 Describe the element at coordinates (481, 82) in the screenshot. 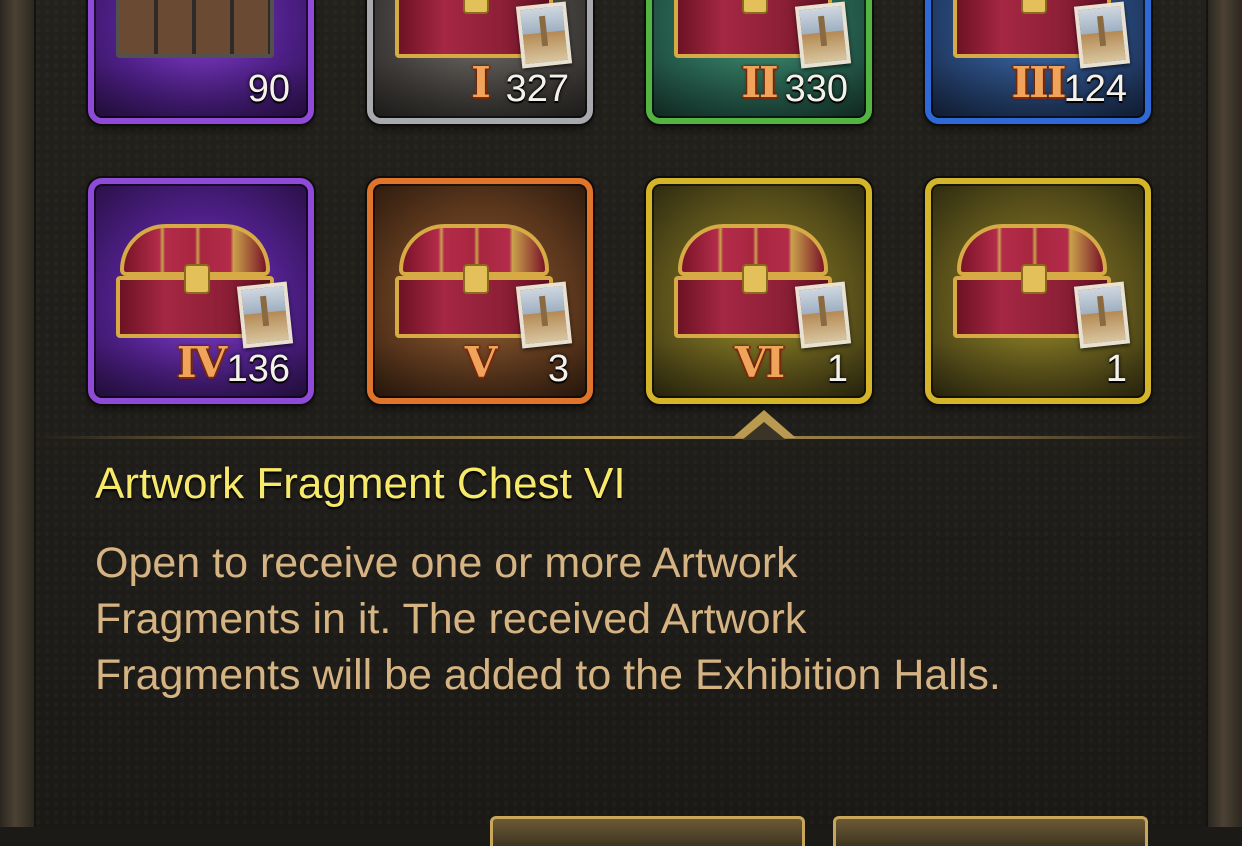

I see `tier-numeral: I` at that location.